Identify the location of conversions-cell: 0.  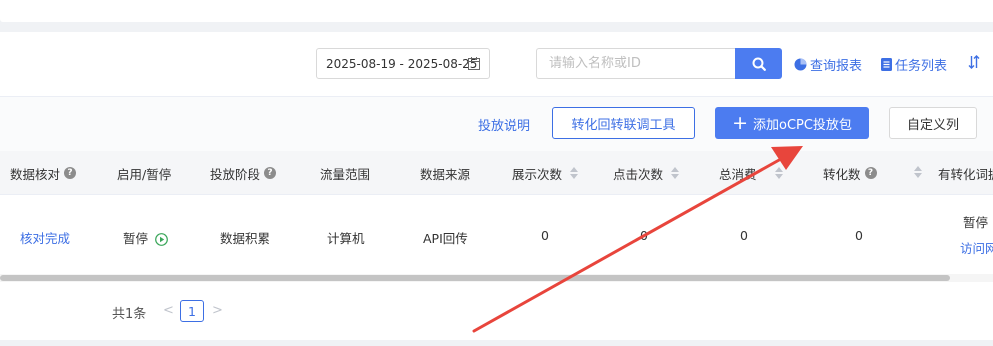
(859, 235).